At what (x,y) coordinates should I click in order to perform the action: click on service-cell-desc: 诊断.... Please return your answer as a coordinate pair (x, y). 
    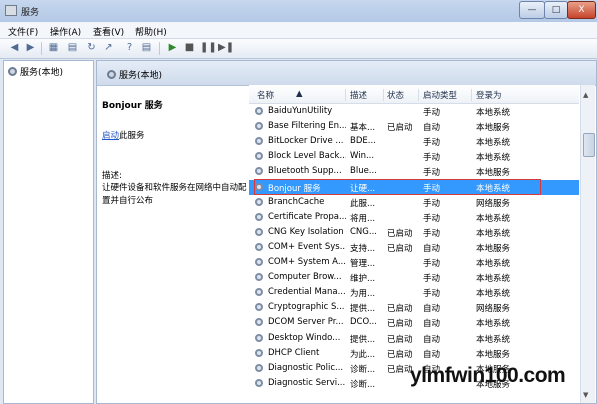
    Looking at the image, I should click on (363, 369).